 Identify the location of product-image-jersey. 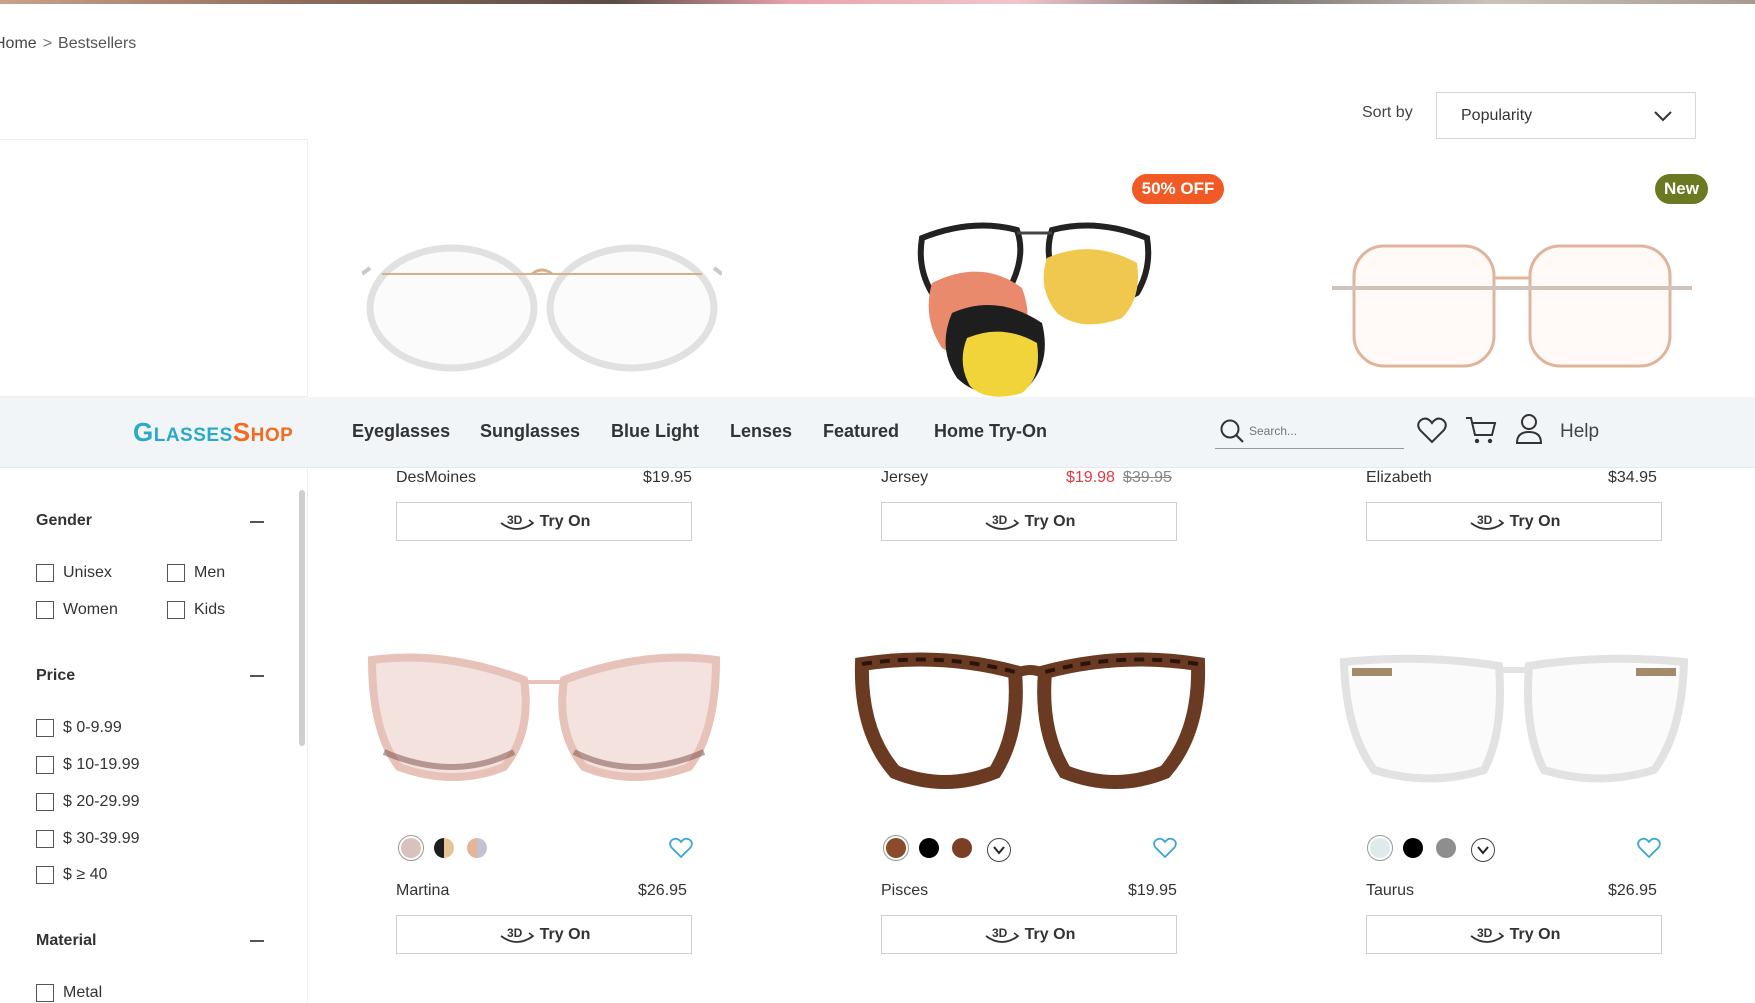
(1037, 308).